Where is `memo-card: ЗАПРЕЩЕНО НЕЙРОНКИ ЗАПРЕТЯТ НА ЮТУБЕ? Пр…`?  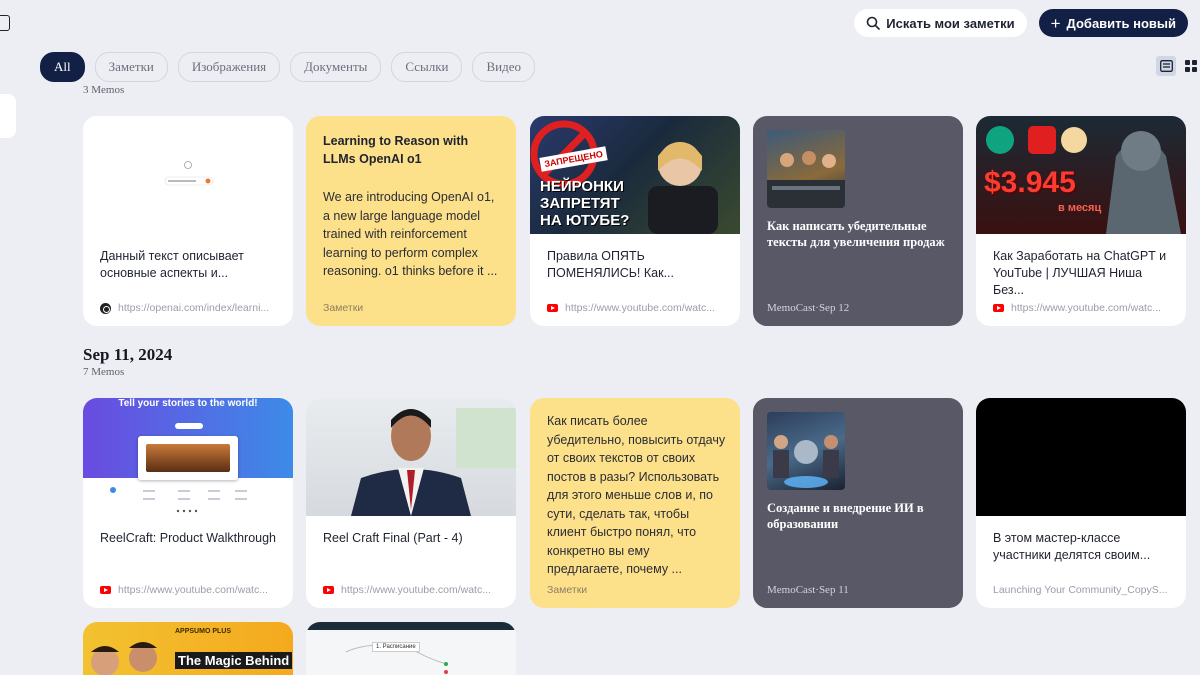
memo-card: ЗАПРЕЩЕНО НЕЙРОНКИ ЗАПРЕТЯТ НА ЮТУБЕ? Пр… is located at coordinates (635, 221).